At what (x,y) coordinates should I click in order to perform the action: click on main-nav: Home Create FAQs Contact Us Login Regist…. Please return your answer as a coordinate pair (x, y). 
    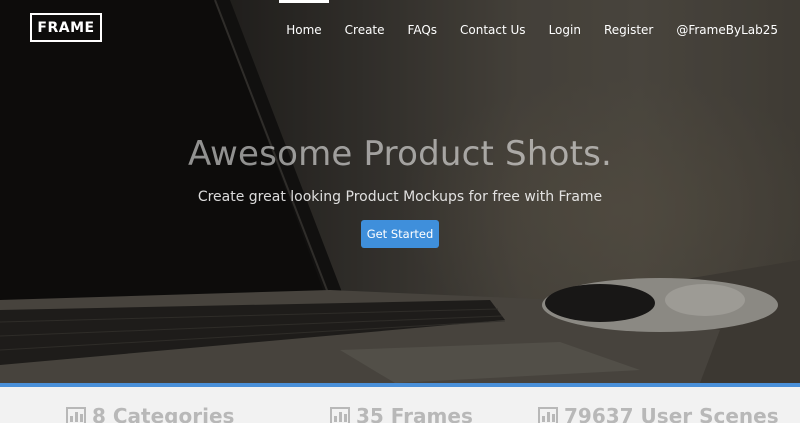
    Looking at the image, I should click on (520, 30).